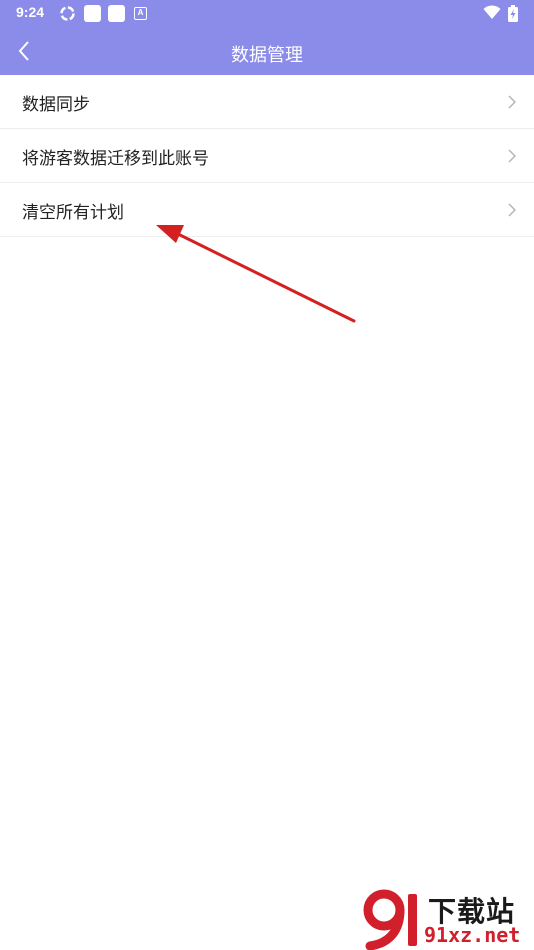 The image size is (534, 950). I want to click on watermark-logo-icon, so click(390, 919).